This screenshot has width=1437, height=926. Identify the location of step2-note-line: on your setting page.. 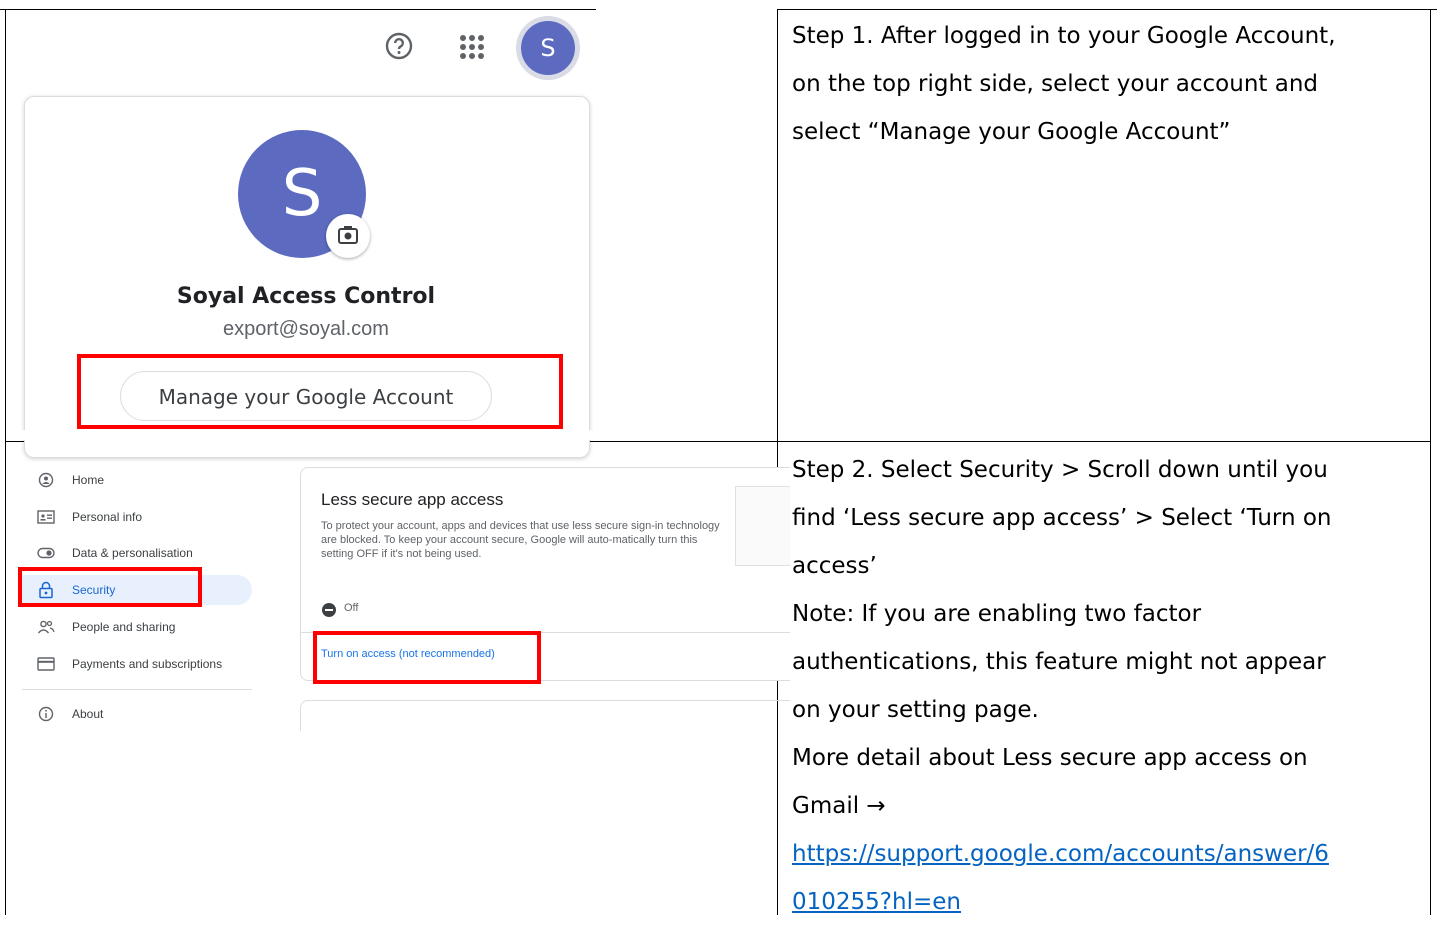
(915, 710).